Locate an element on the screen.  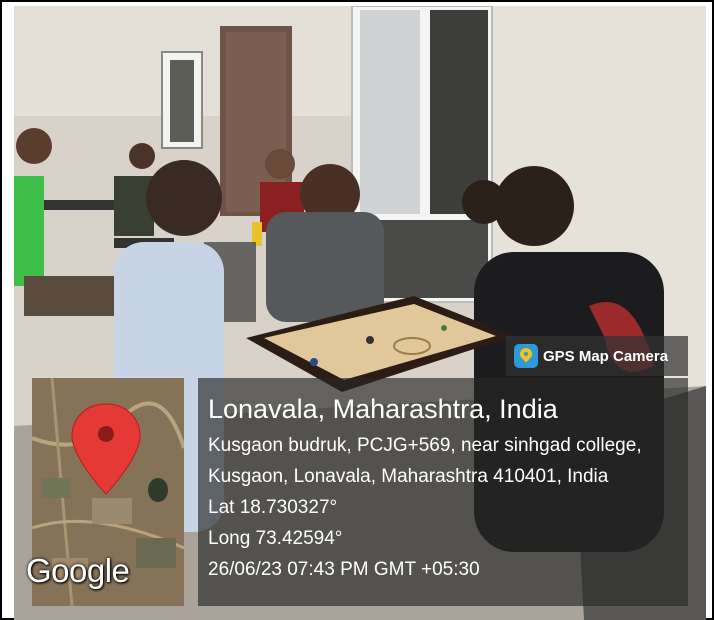
longitude: Long 73.42594° is located at coordinates (275, 538).